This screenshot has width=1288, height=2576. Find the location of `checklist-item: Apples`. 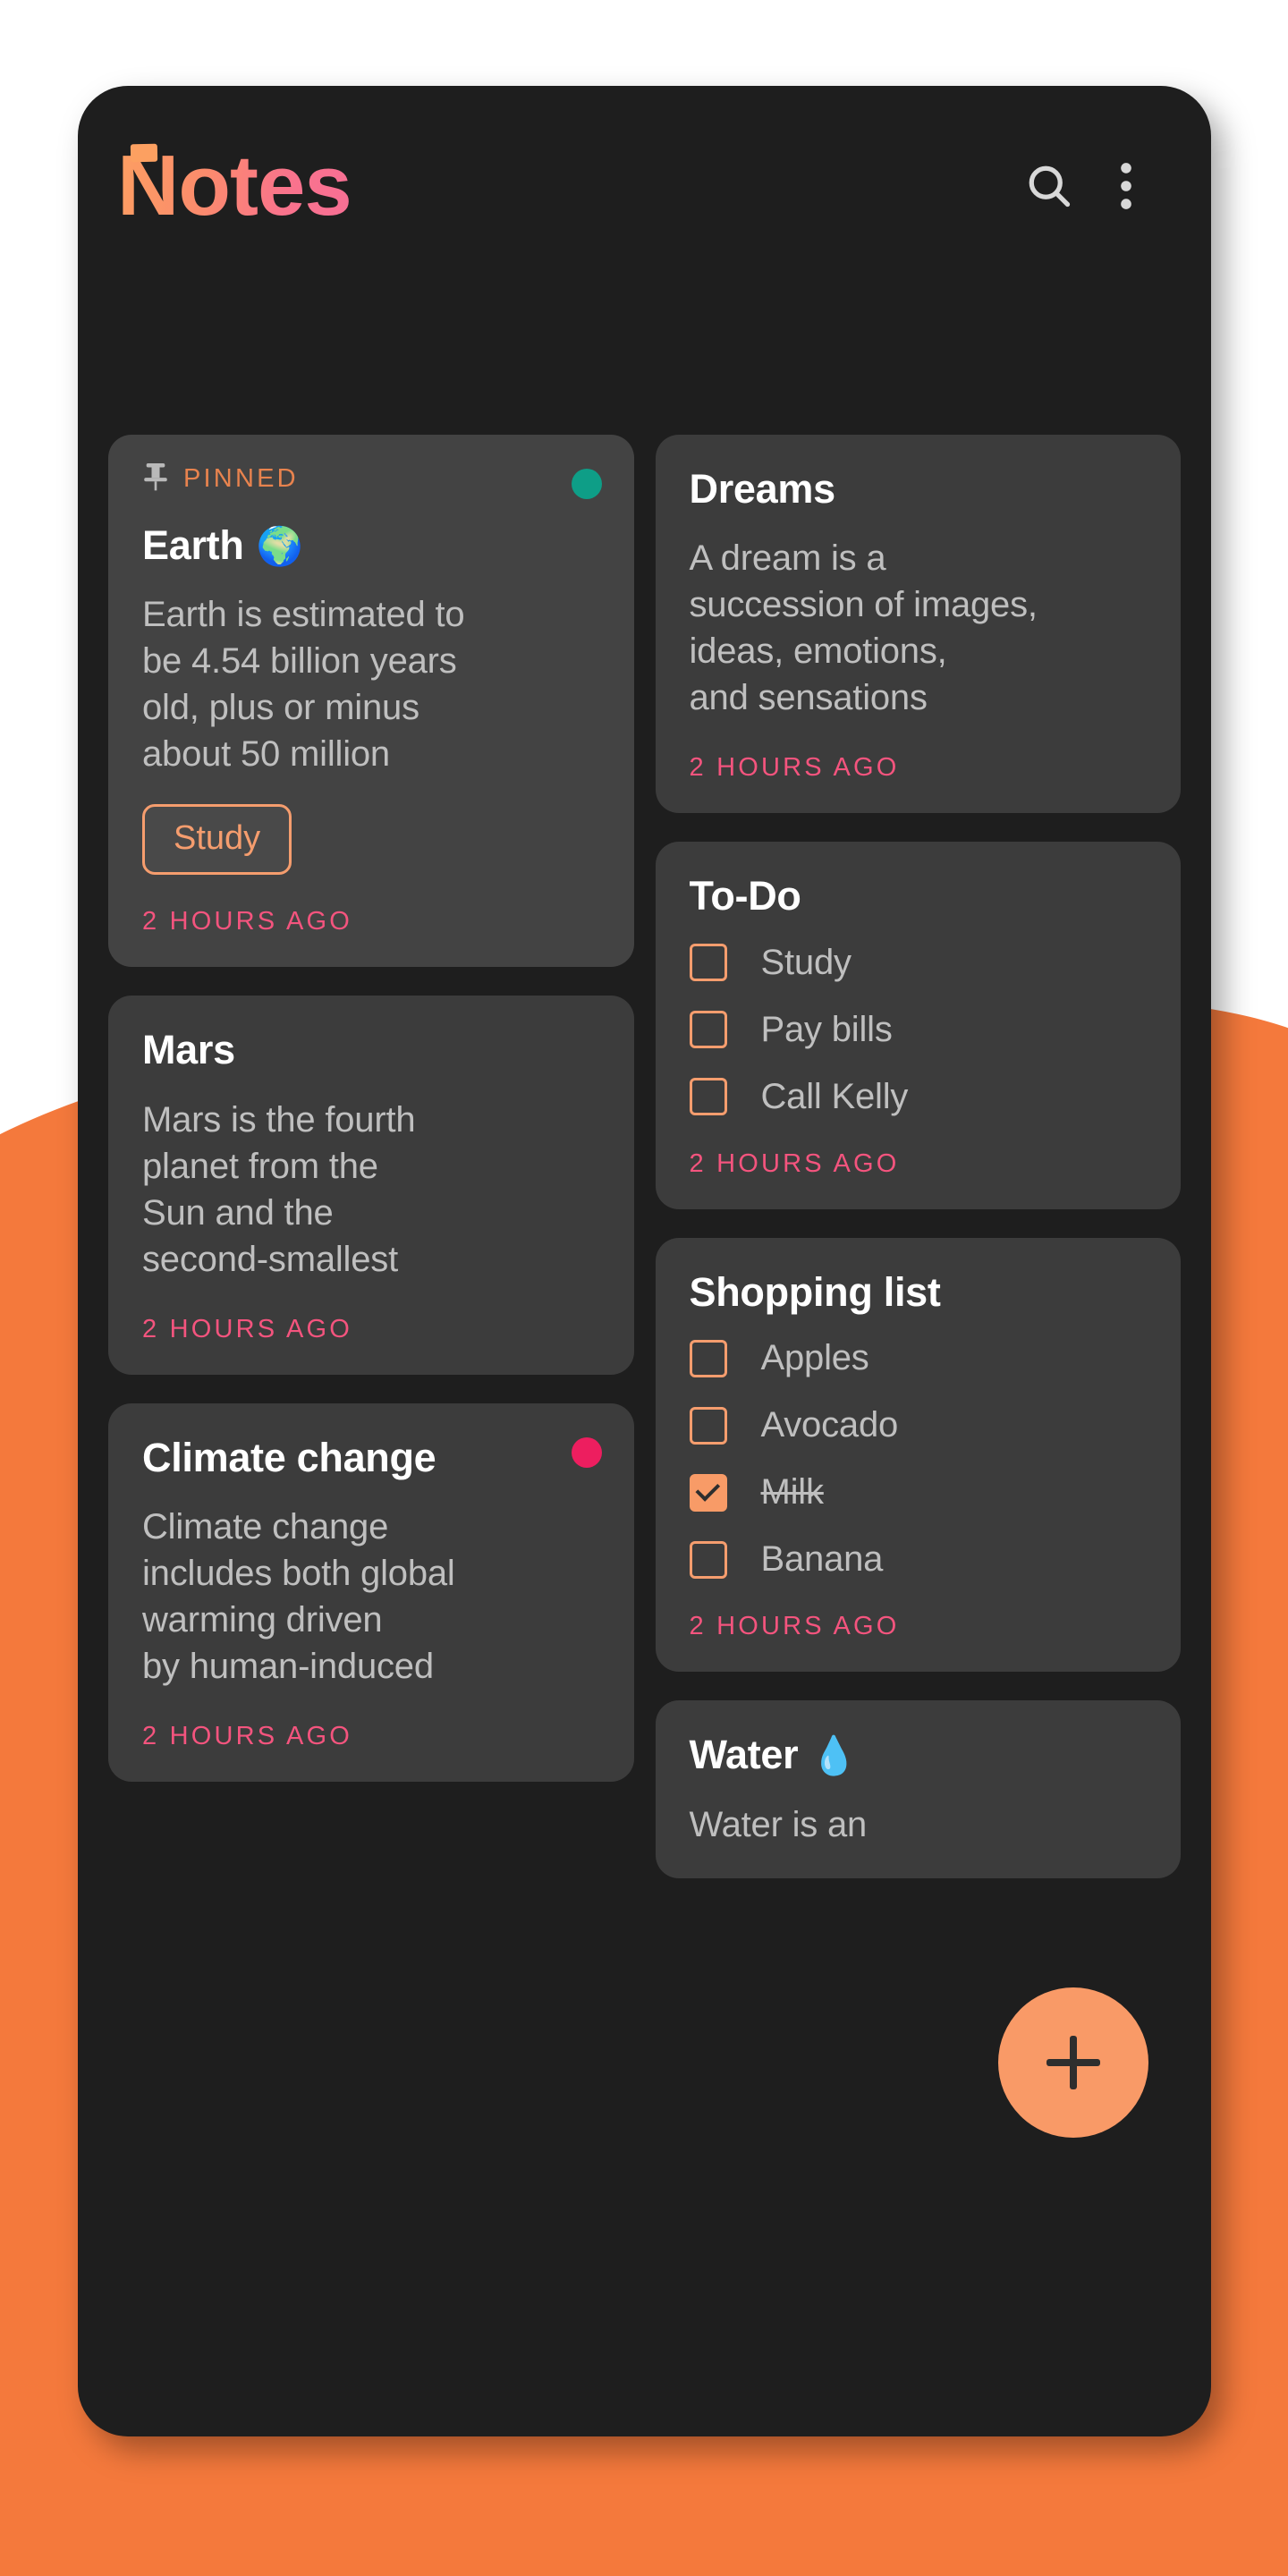

checklist-item: Apples is located at coordinates (918, 1358).